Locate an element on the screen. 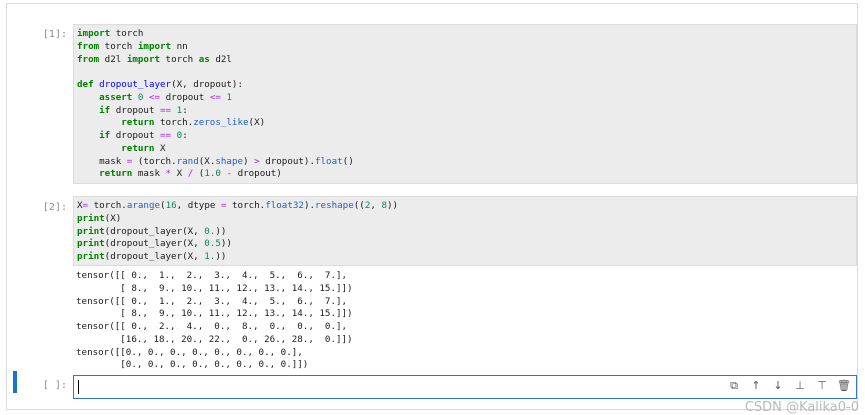  move-down-icon: ↓ is located at coordinates (778, 386).